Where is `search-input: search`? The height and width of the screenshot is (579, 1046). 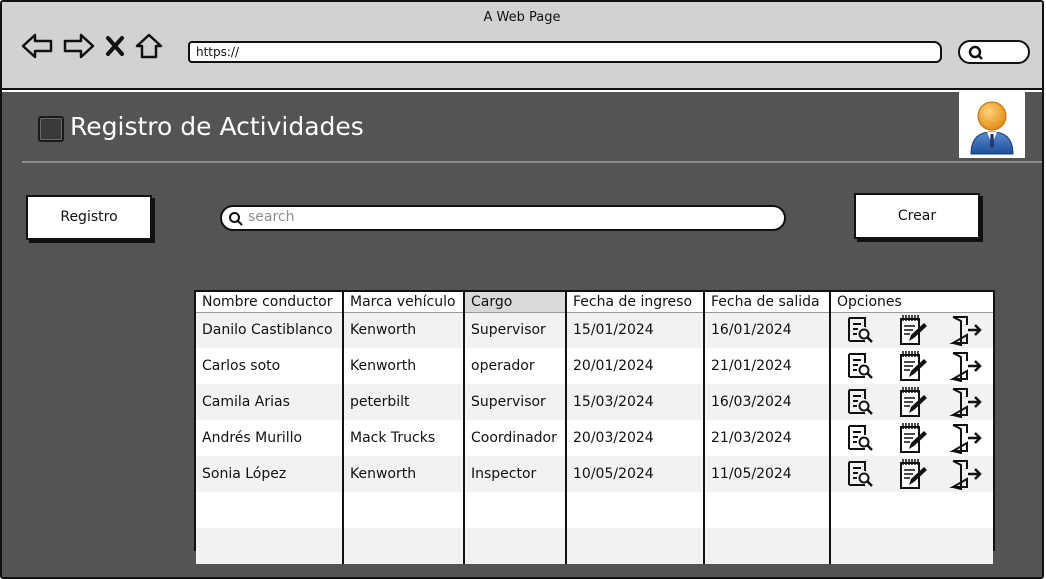
search-input: search is located at coordinates (503, 218).